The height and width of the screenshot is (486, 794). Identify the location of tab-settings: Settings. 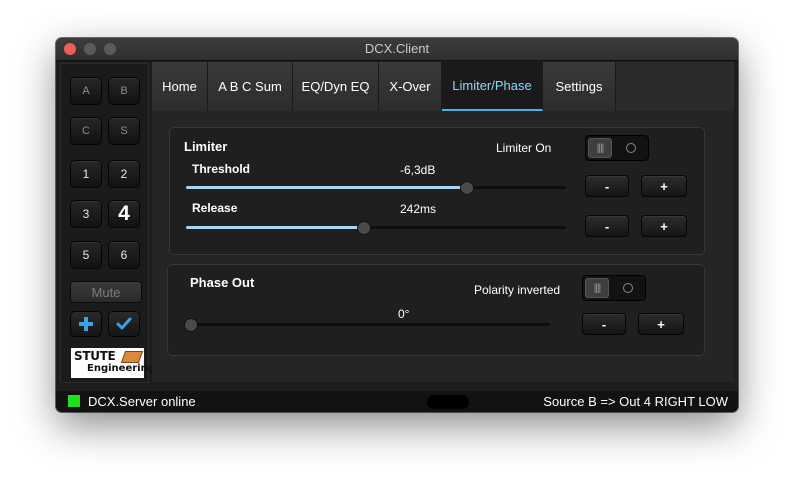
(579, 86).